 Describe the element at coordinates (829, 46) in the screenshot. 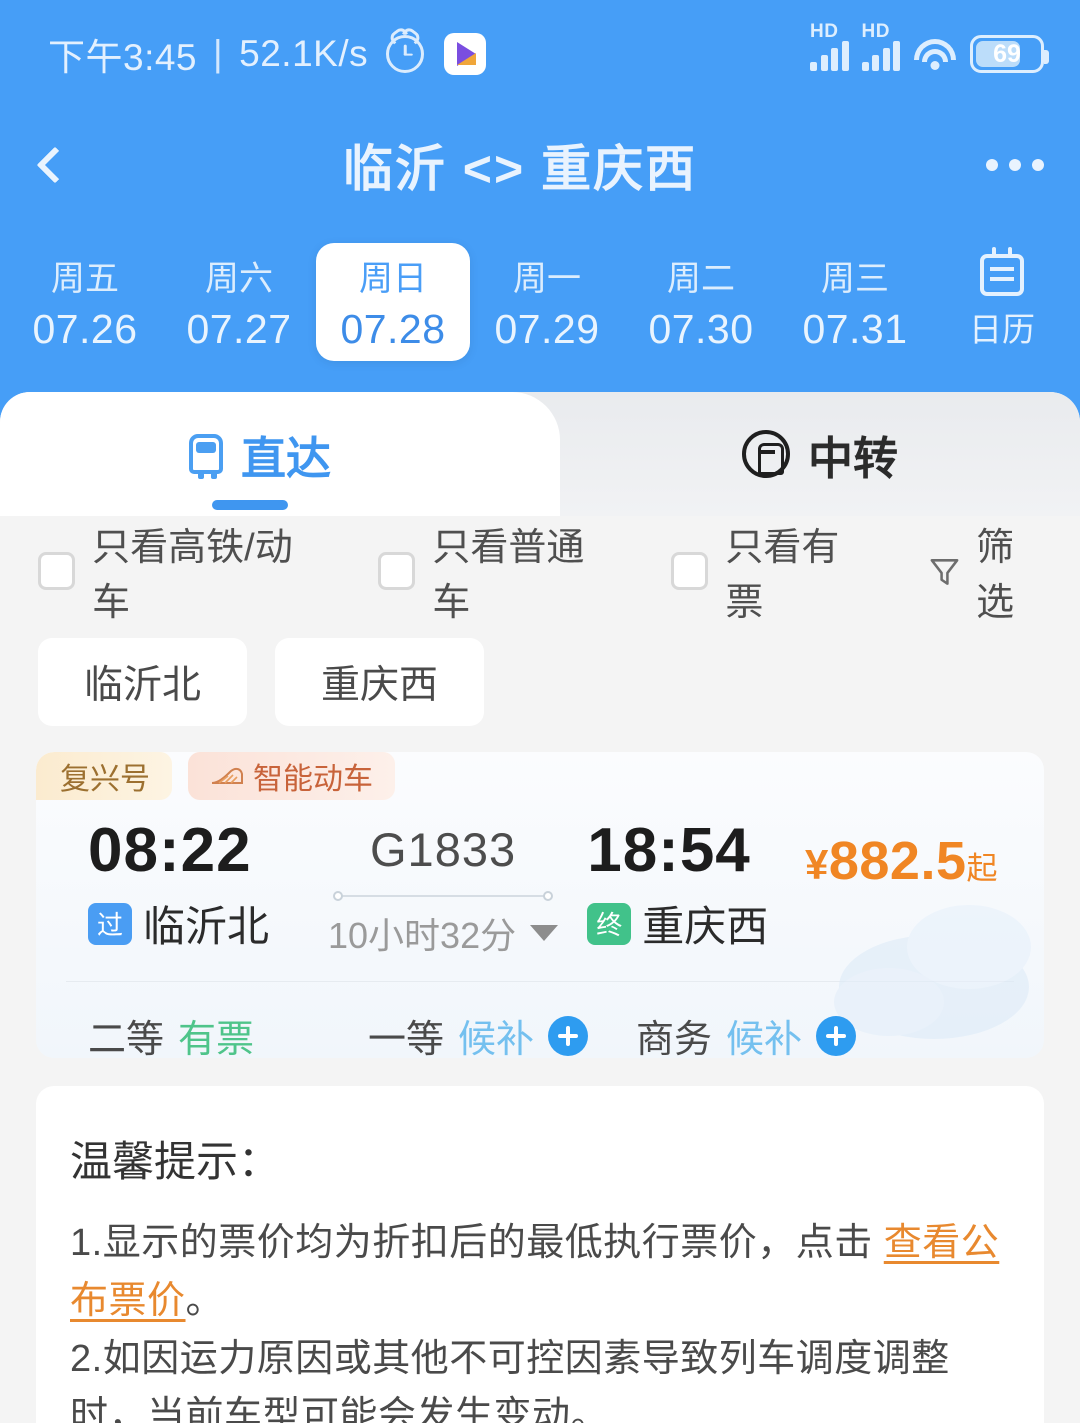

I see `signal-bars-sim1-icon: HD` at that location.